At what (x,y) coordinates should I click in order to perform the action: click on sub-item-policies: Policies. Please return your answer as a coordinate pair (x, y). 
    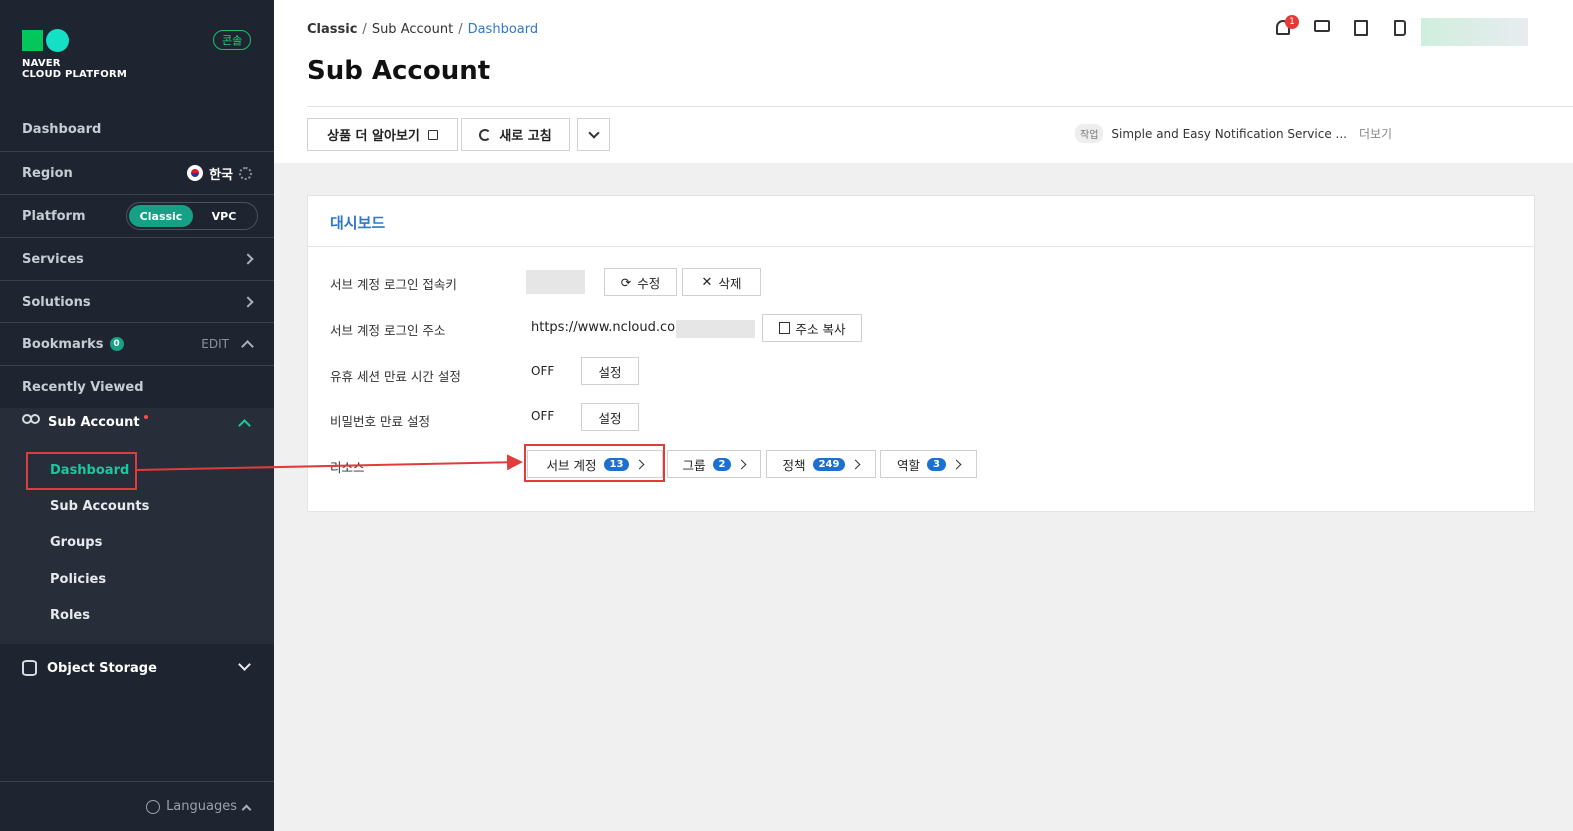
    Looking at the image, I should click on (78, 579).